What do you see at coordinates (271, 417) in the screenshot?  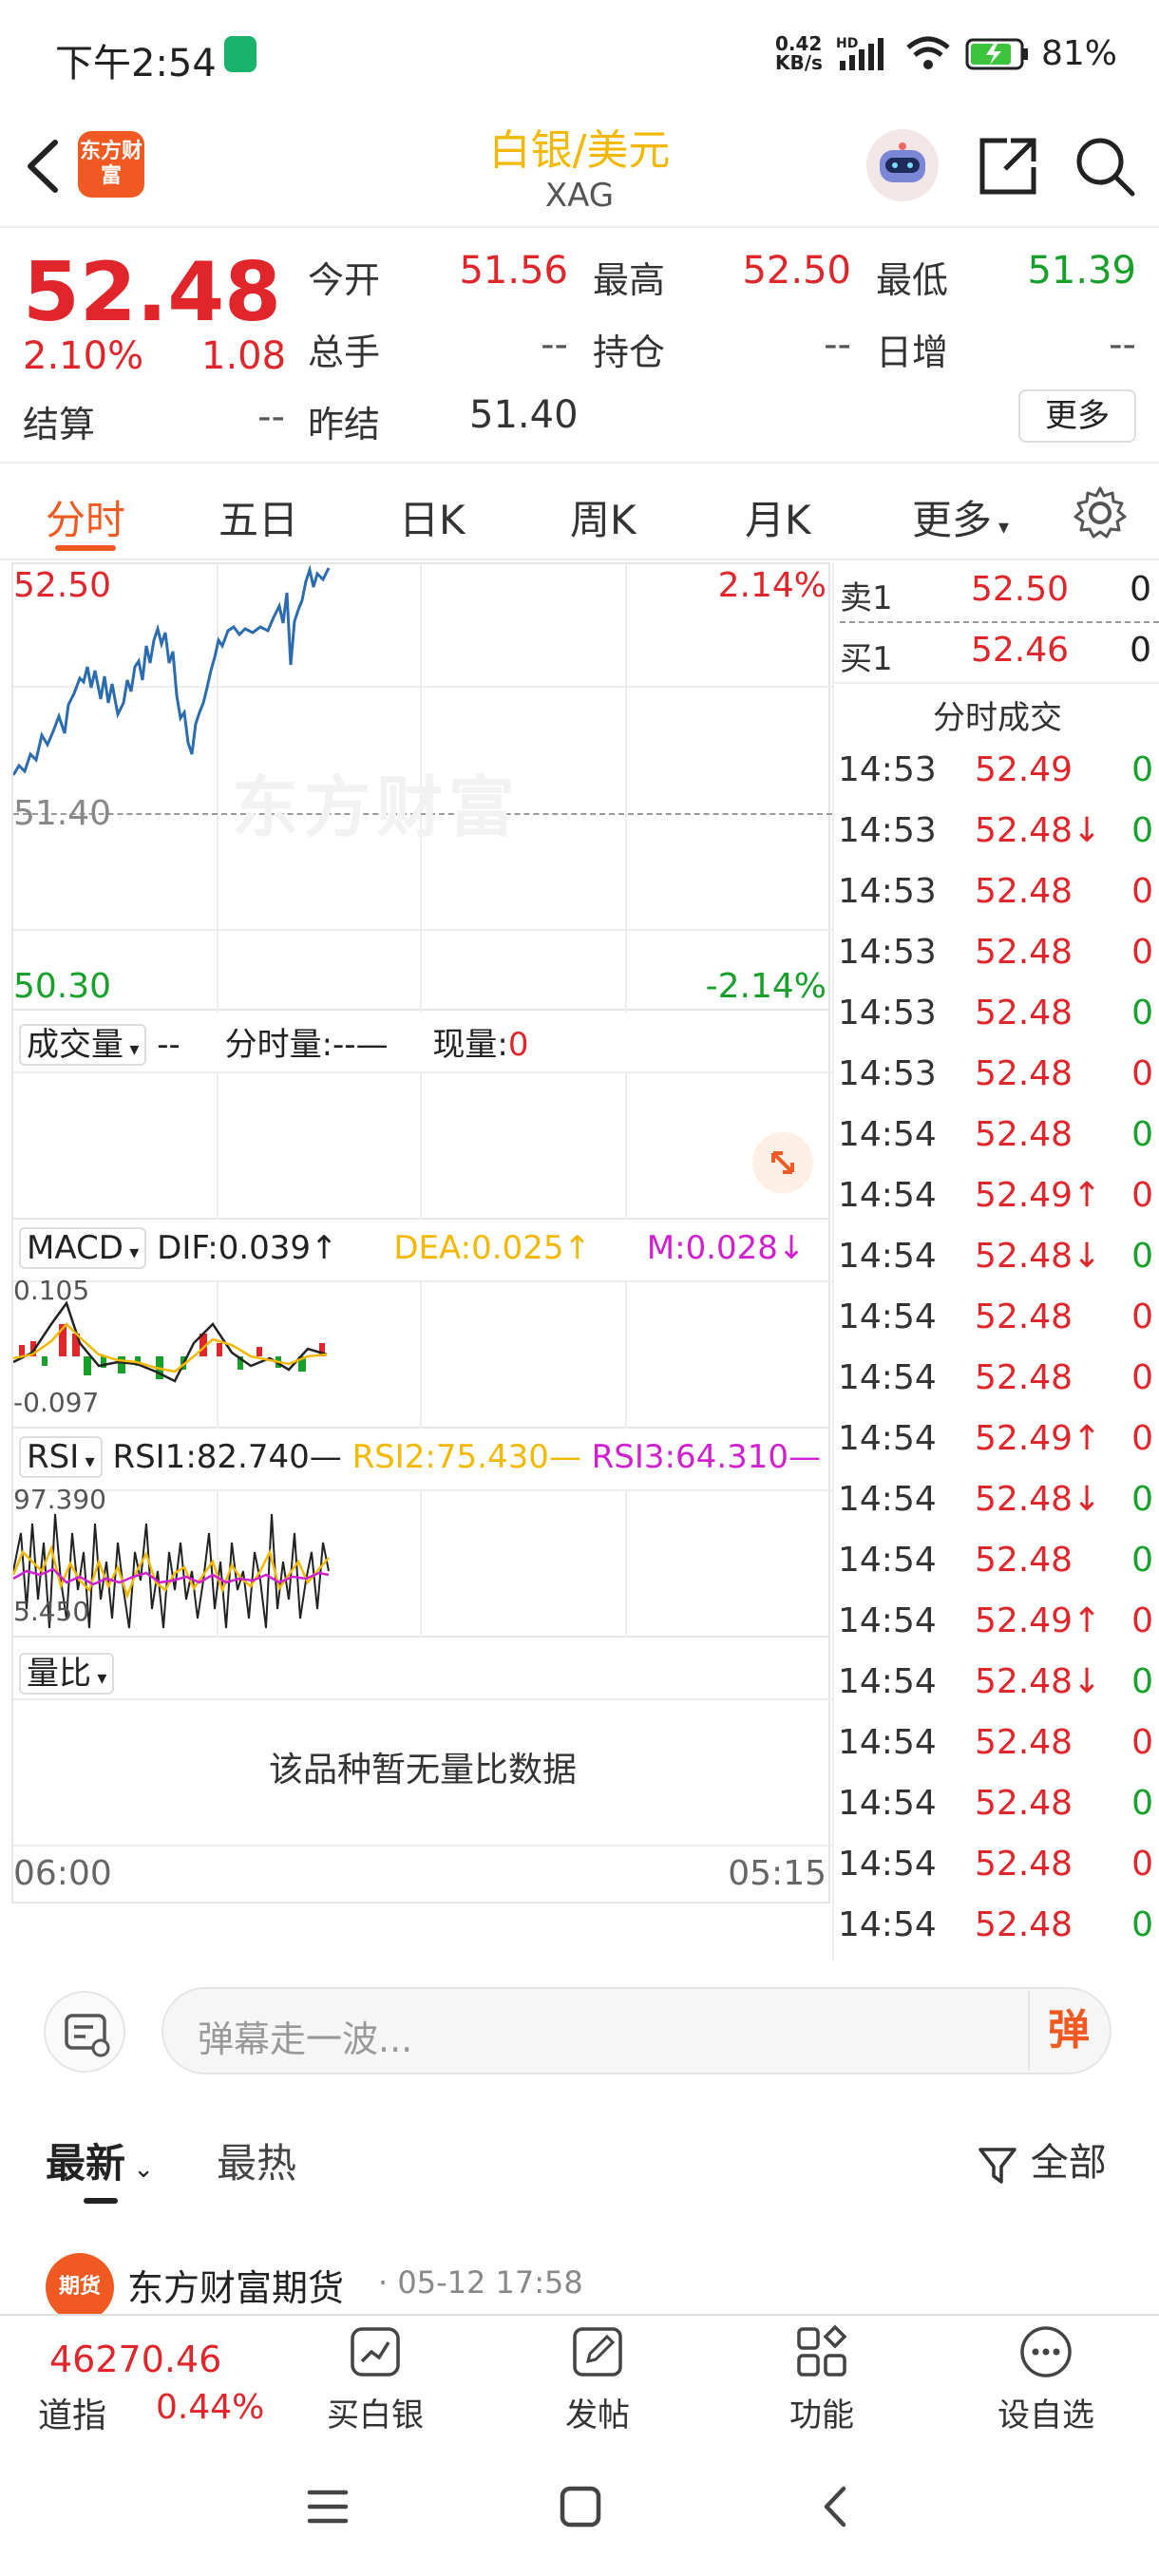 I see `settle-value: --` at bounding box center [271, 417].